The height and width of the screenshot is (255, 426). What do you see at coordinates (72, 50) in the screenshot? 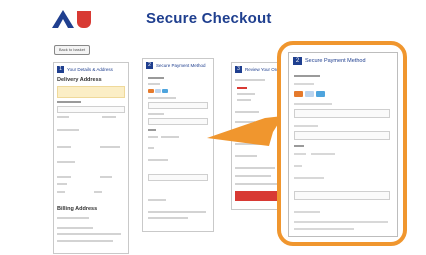
I see `back-to-basket-button: Back to basket` at bounding box center [72, 50].